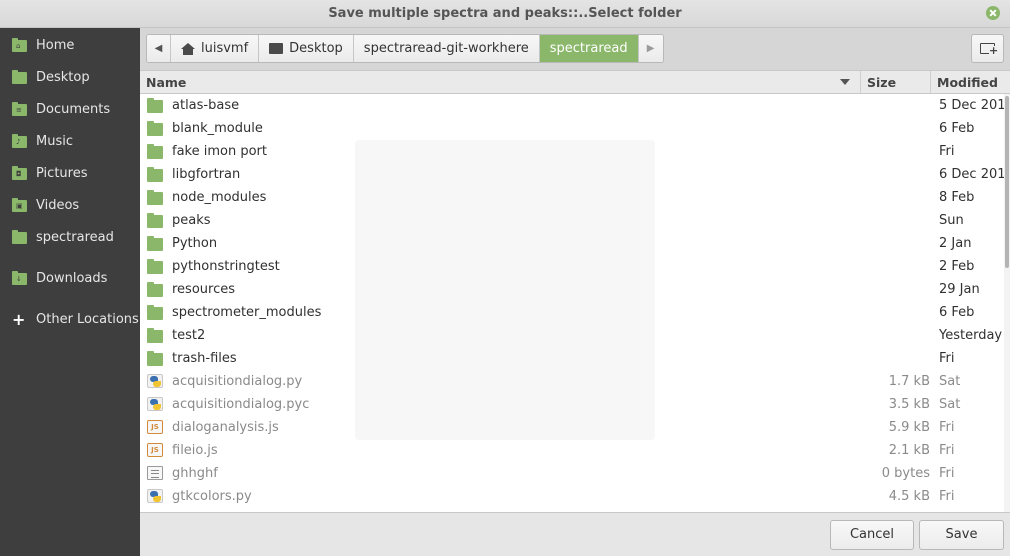 This screenshot has width=1010, height=556. I want to click on sidebar-item-downloads: ↓ Downloads, so click(70, 279).